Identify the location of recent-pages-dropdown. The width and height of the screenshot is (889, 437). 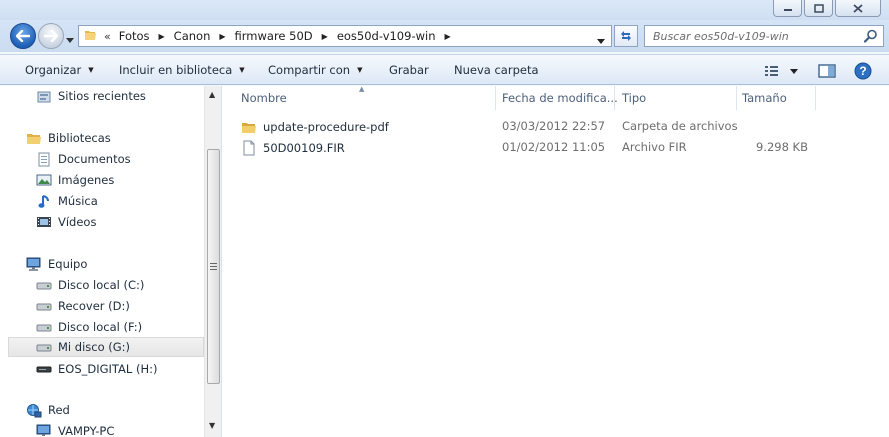
(70, 39).